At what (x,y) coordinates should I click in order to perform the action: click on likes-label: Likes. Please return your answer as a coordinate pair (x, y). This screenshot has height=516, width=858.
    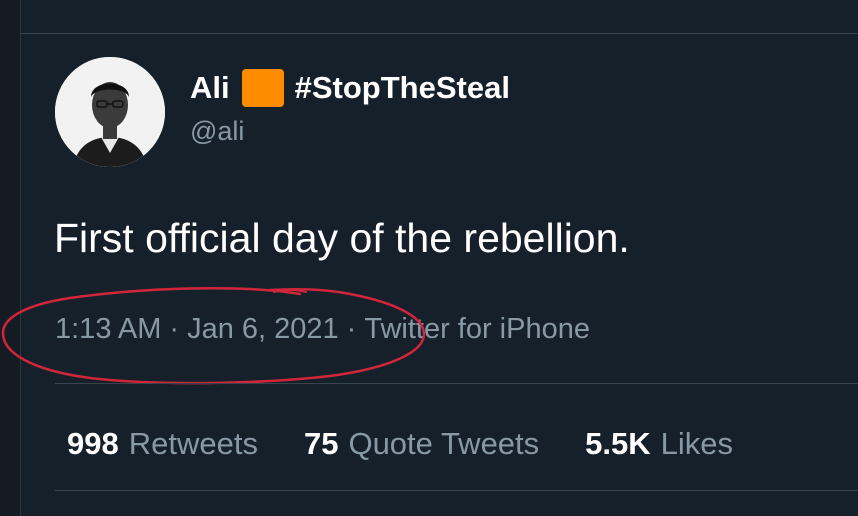
    Looking at the image, I should click on (697, 443).